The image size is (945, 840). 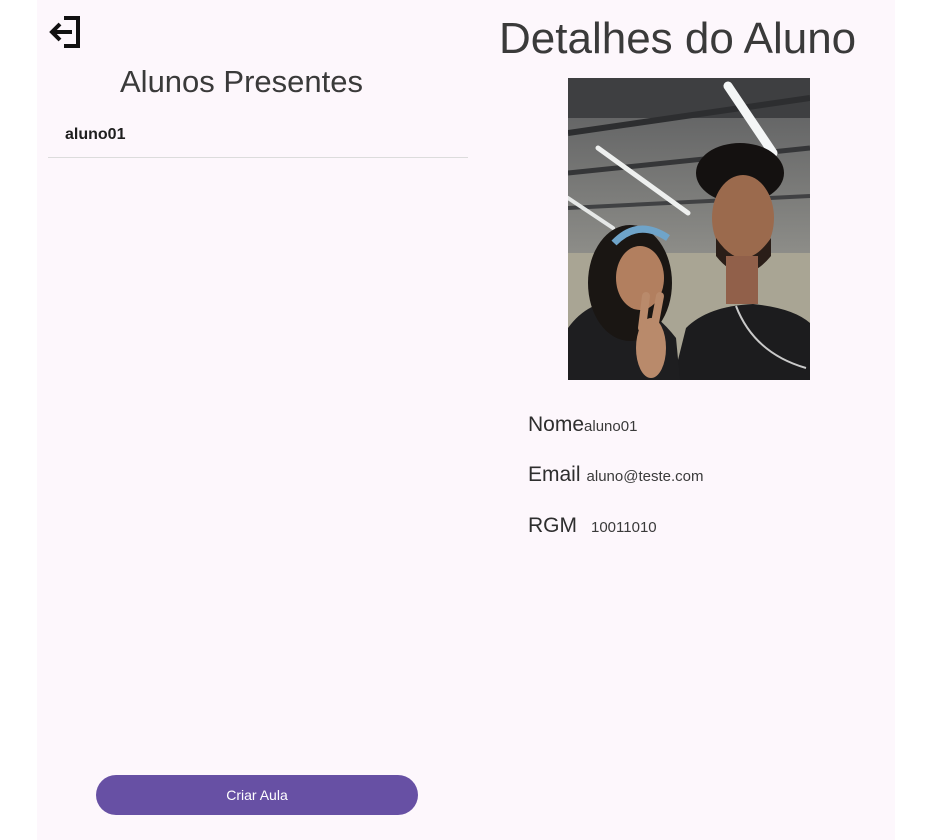 I want to click on email-field: Email aluno@teste.com, so click(x=615, y=475).